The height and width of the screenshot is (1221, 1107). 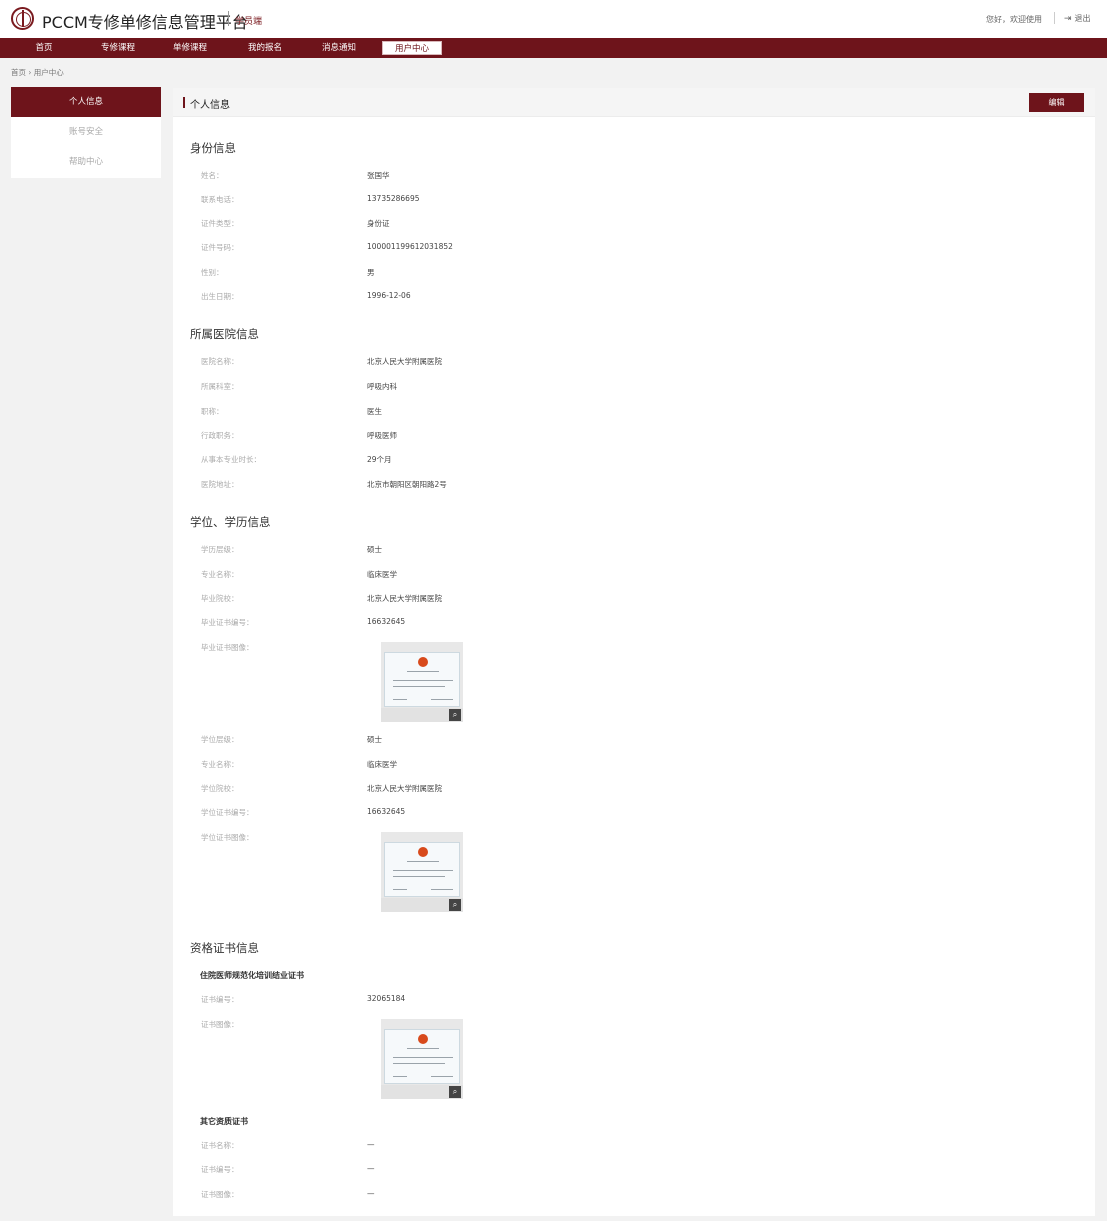 What do you see at coordinates (393, 198) in the screenshot?
I see `field-value: 13735286695` at bounding box center [393, 198].